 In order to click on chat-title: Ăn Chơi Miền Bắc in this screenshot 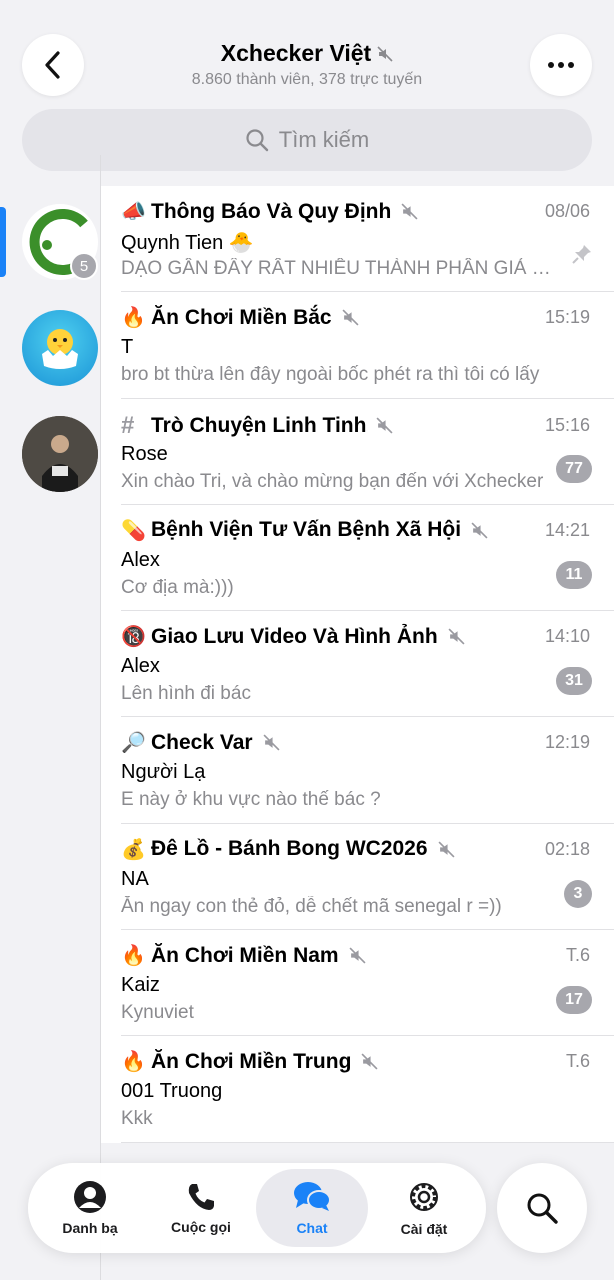, I will do `click(241, 317)`.